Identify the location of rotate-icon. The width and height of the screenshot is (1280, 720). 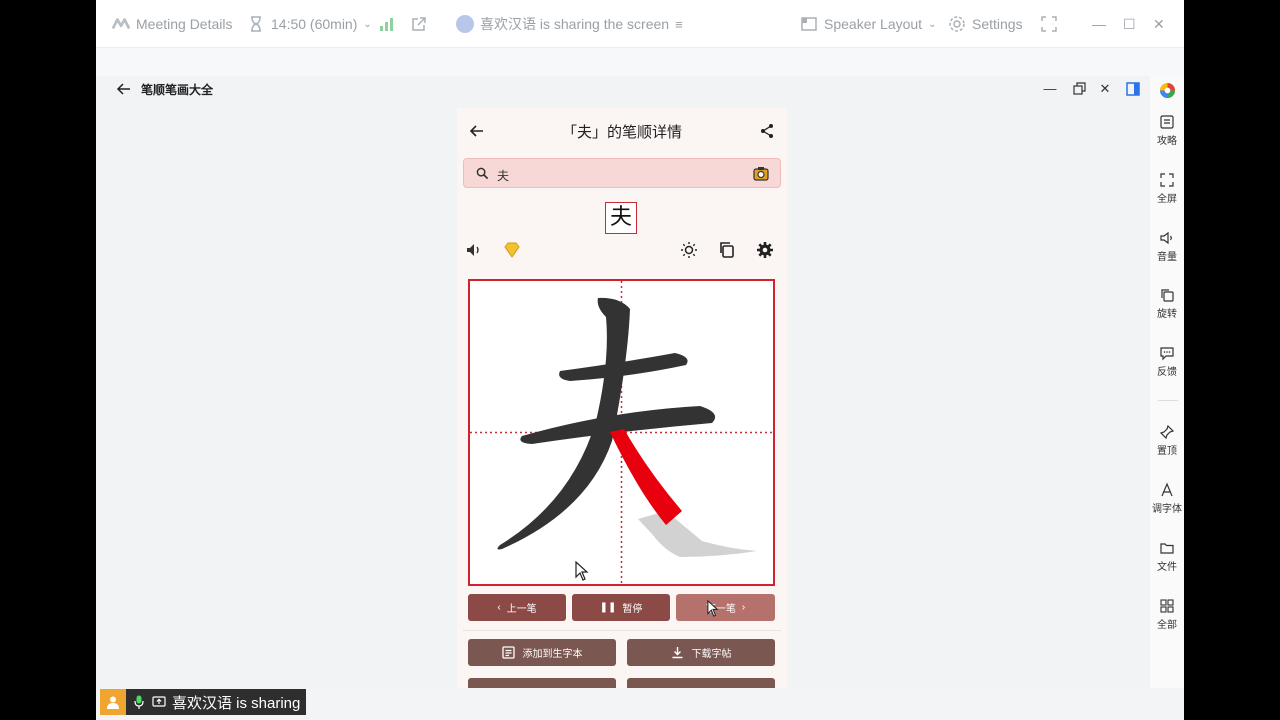
(1167, 295).